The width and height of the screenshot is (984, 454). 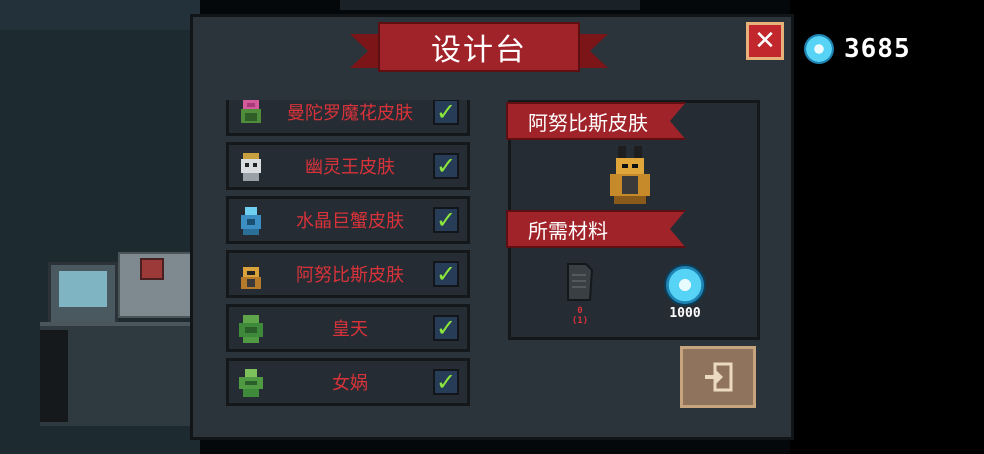 I want to click on room-wall, so click(x=100, y=15).